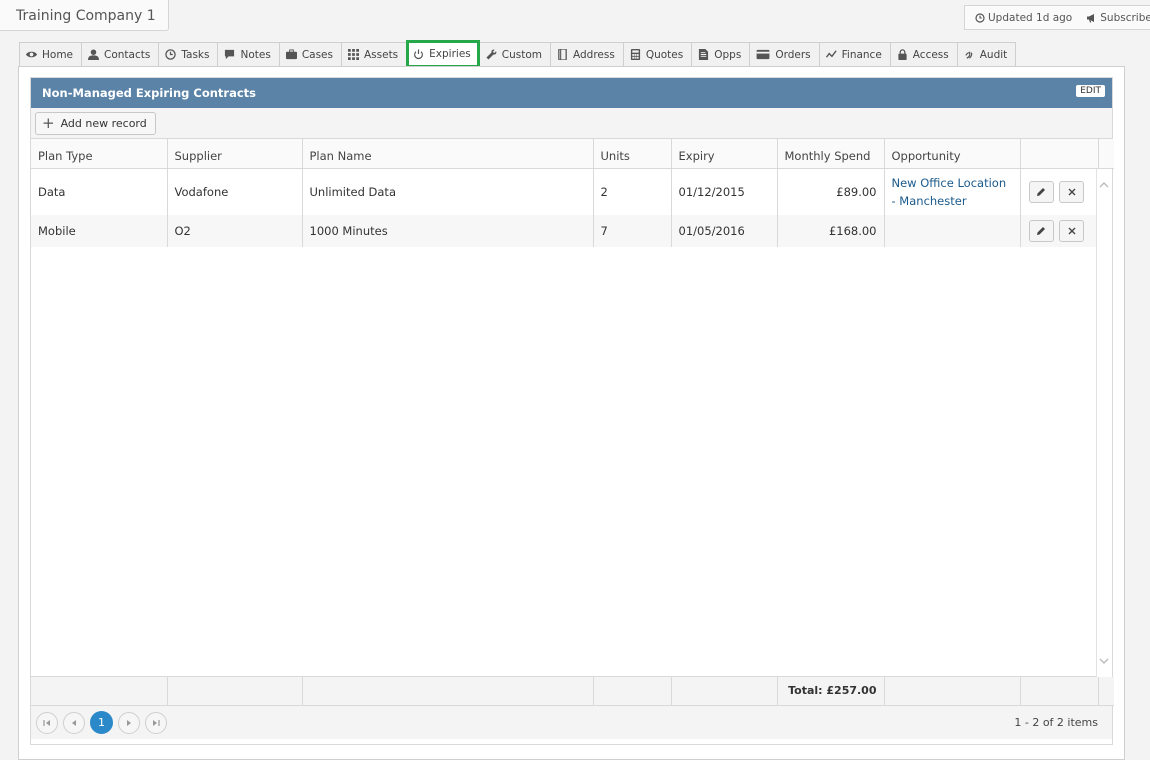 This screenshot has height=760, width=1150. Describe the element at coordinates (1104, 661) in the screenshot. I see `chevron-down-icon` at that location.